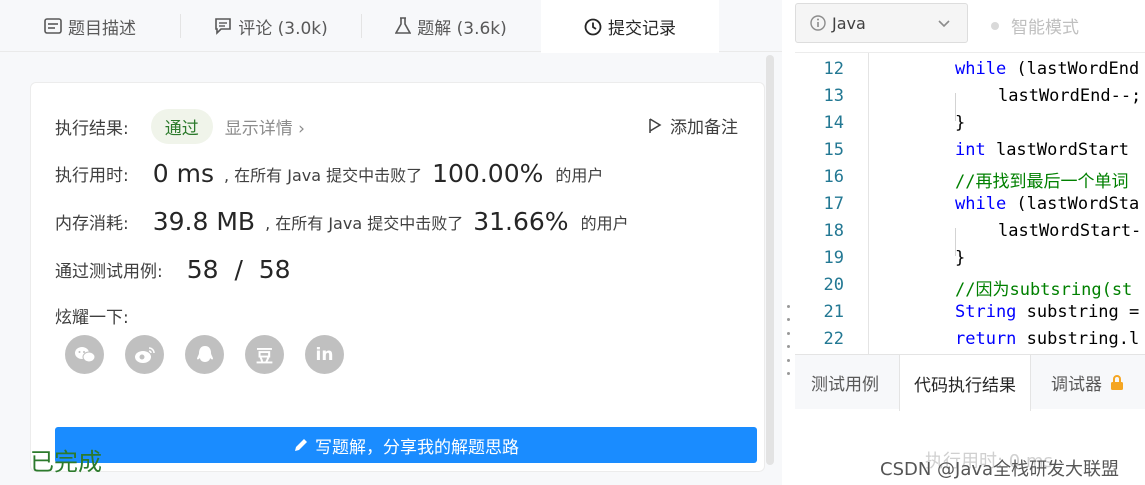  Describe the element at coordinates (417, 447) in the screenshot. I see `write-solution-label: 写题解，分享我的解题思路` at that location.